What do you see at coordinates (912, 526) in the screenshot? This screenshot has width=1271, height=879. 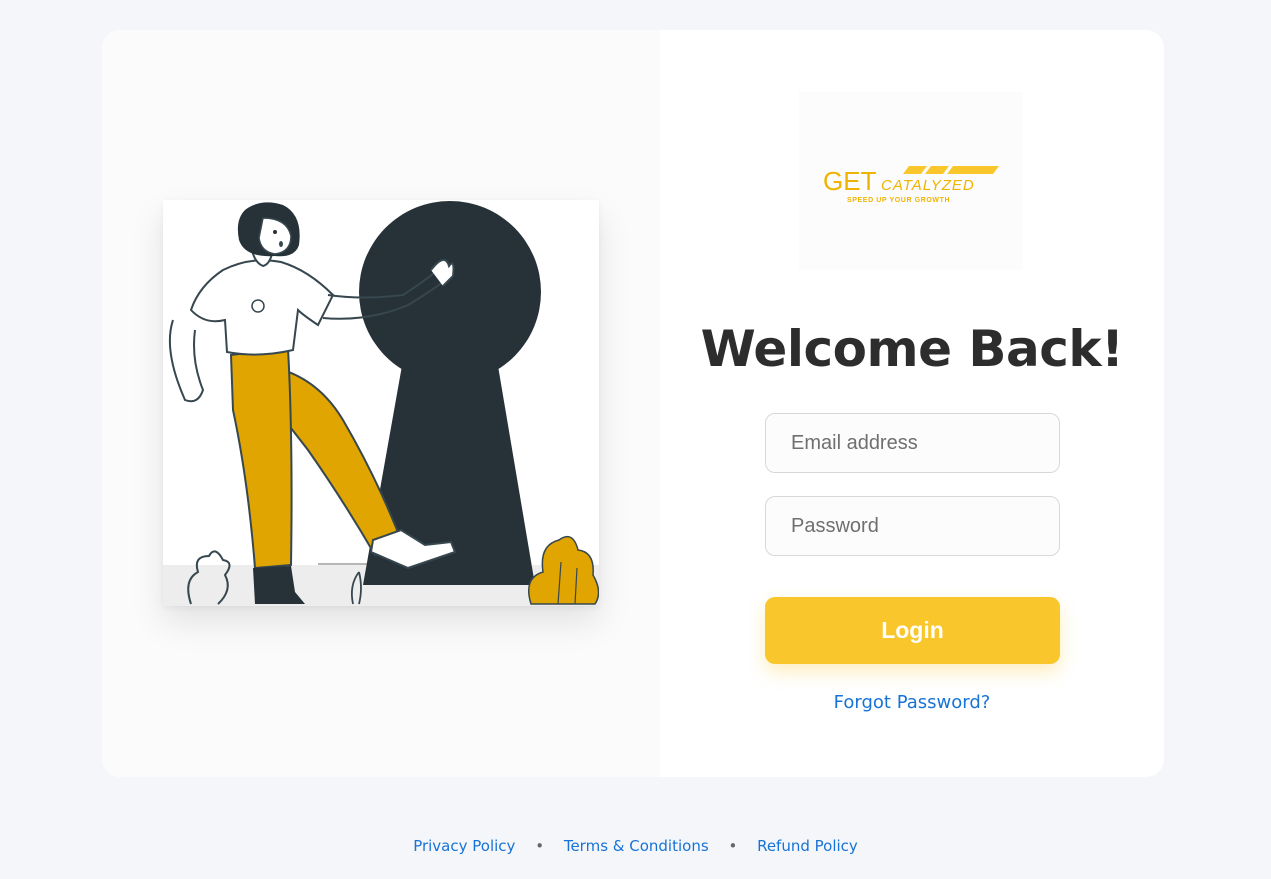 I see `password-input` at bounding box center [912, 526].